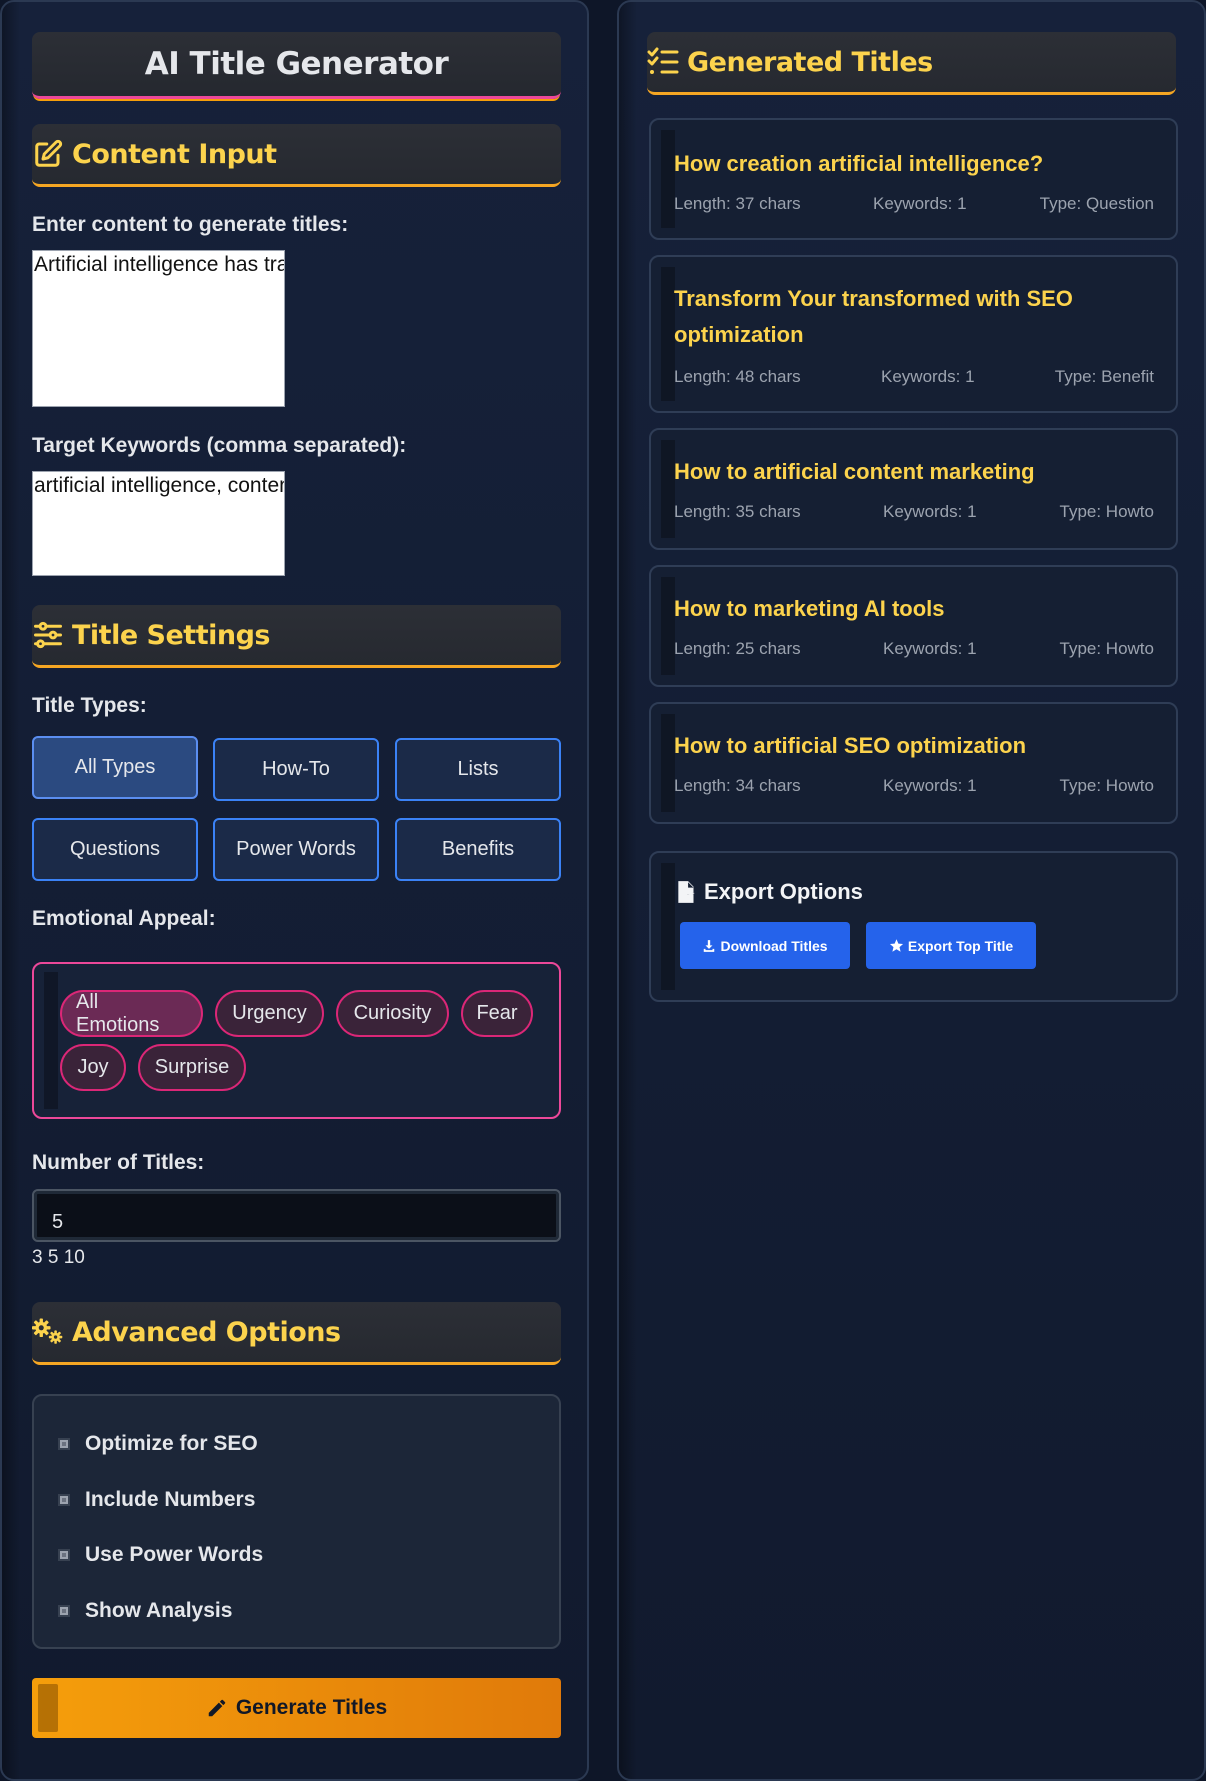 The height and width of the screenshot is (1781, 1206). Describe the element at coordinates (89, 705) in the screenshot. I see `title-types-label: Title Types:` at that location.